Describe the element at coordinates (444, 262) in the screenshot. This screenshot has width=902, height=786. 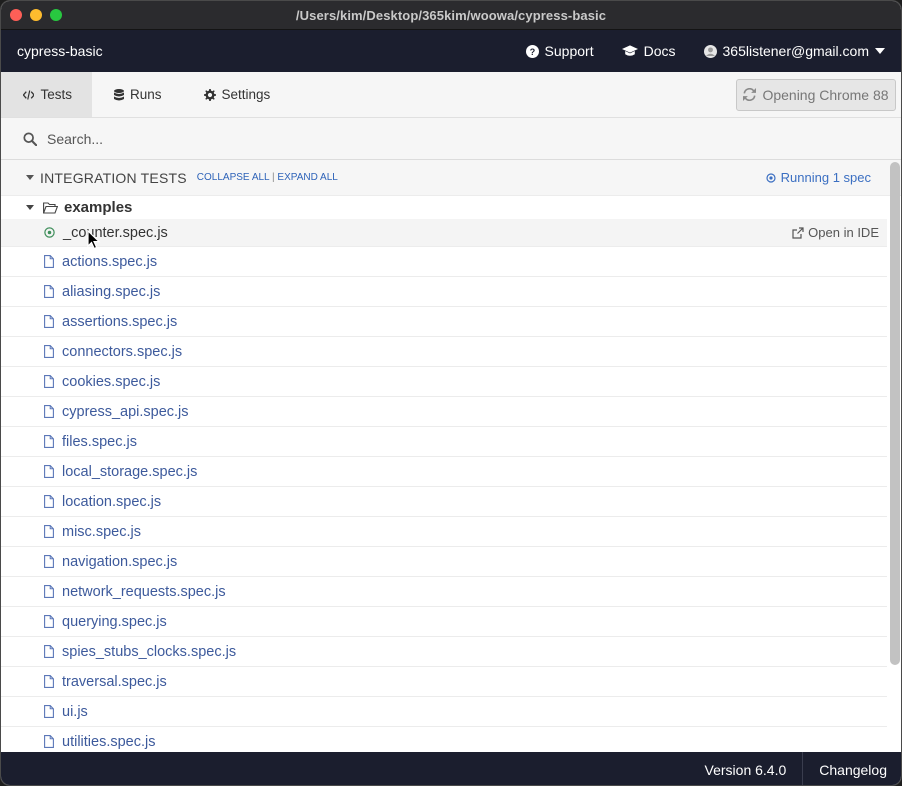
I see `spec-file-row: actions.spec.js` at that location.